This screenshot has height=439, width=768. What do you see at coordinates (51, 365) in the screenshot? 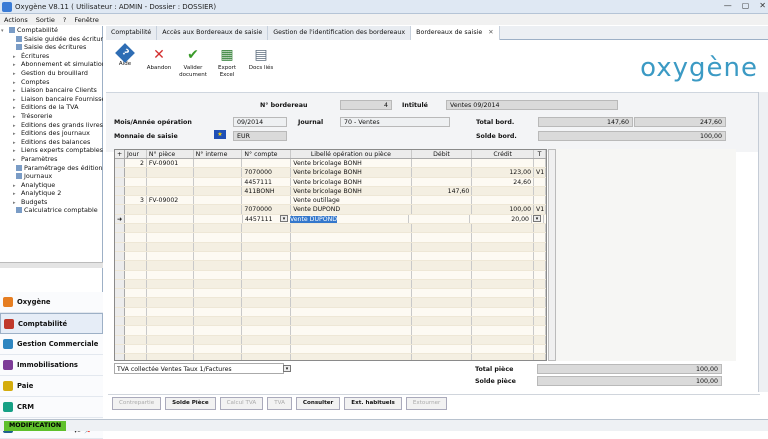
I see `module-immobilisations: Immobilisations` at bounding box center [51, 365].